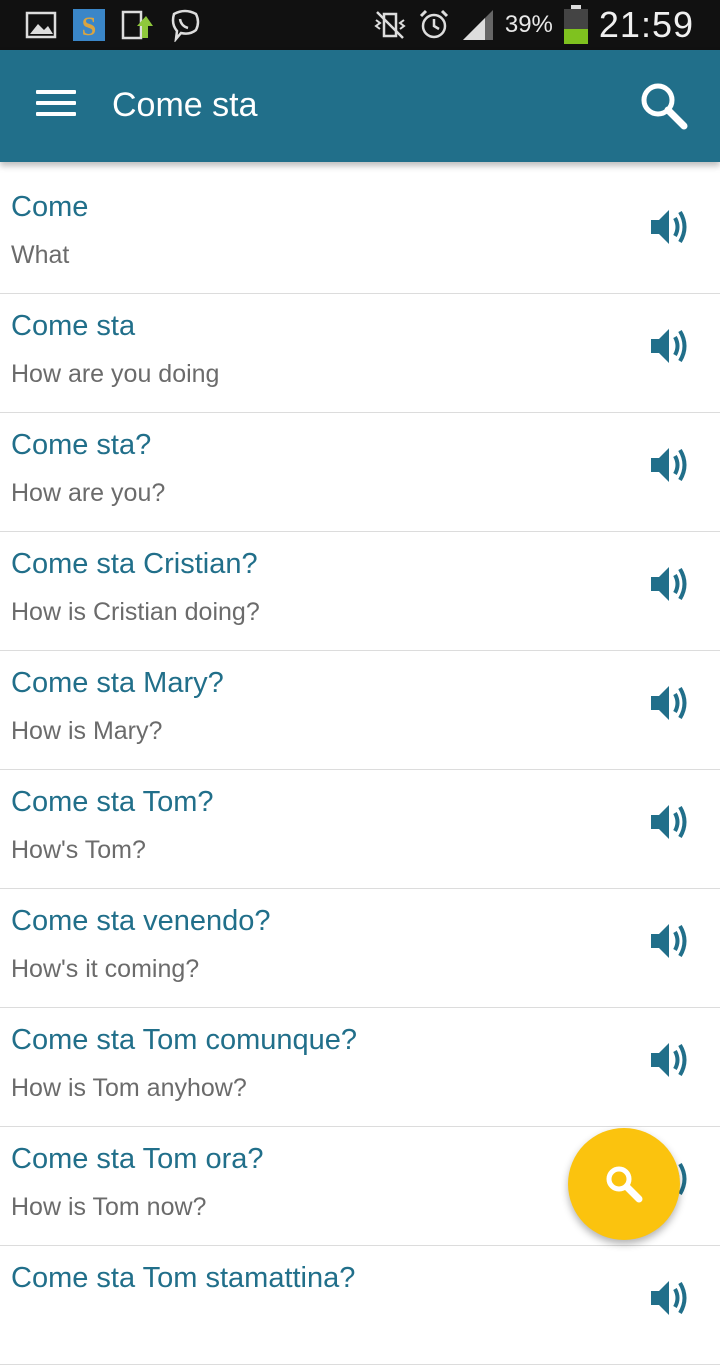  What do you see at coordinates (117, 683) in the screenshot?
I see `phrase-title: Come sta Mary?` at bounding box center [117, 683].